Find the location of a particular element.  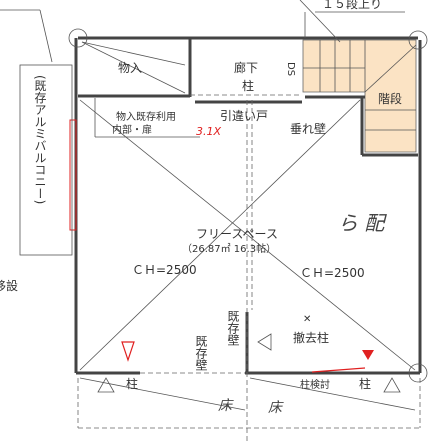

existing-wall-label-1: 既存壁 is located at coordinates (233, 328).